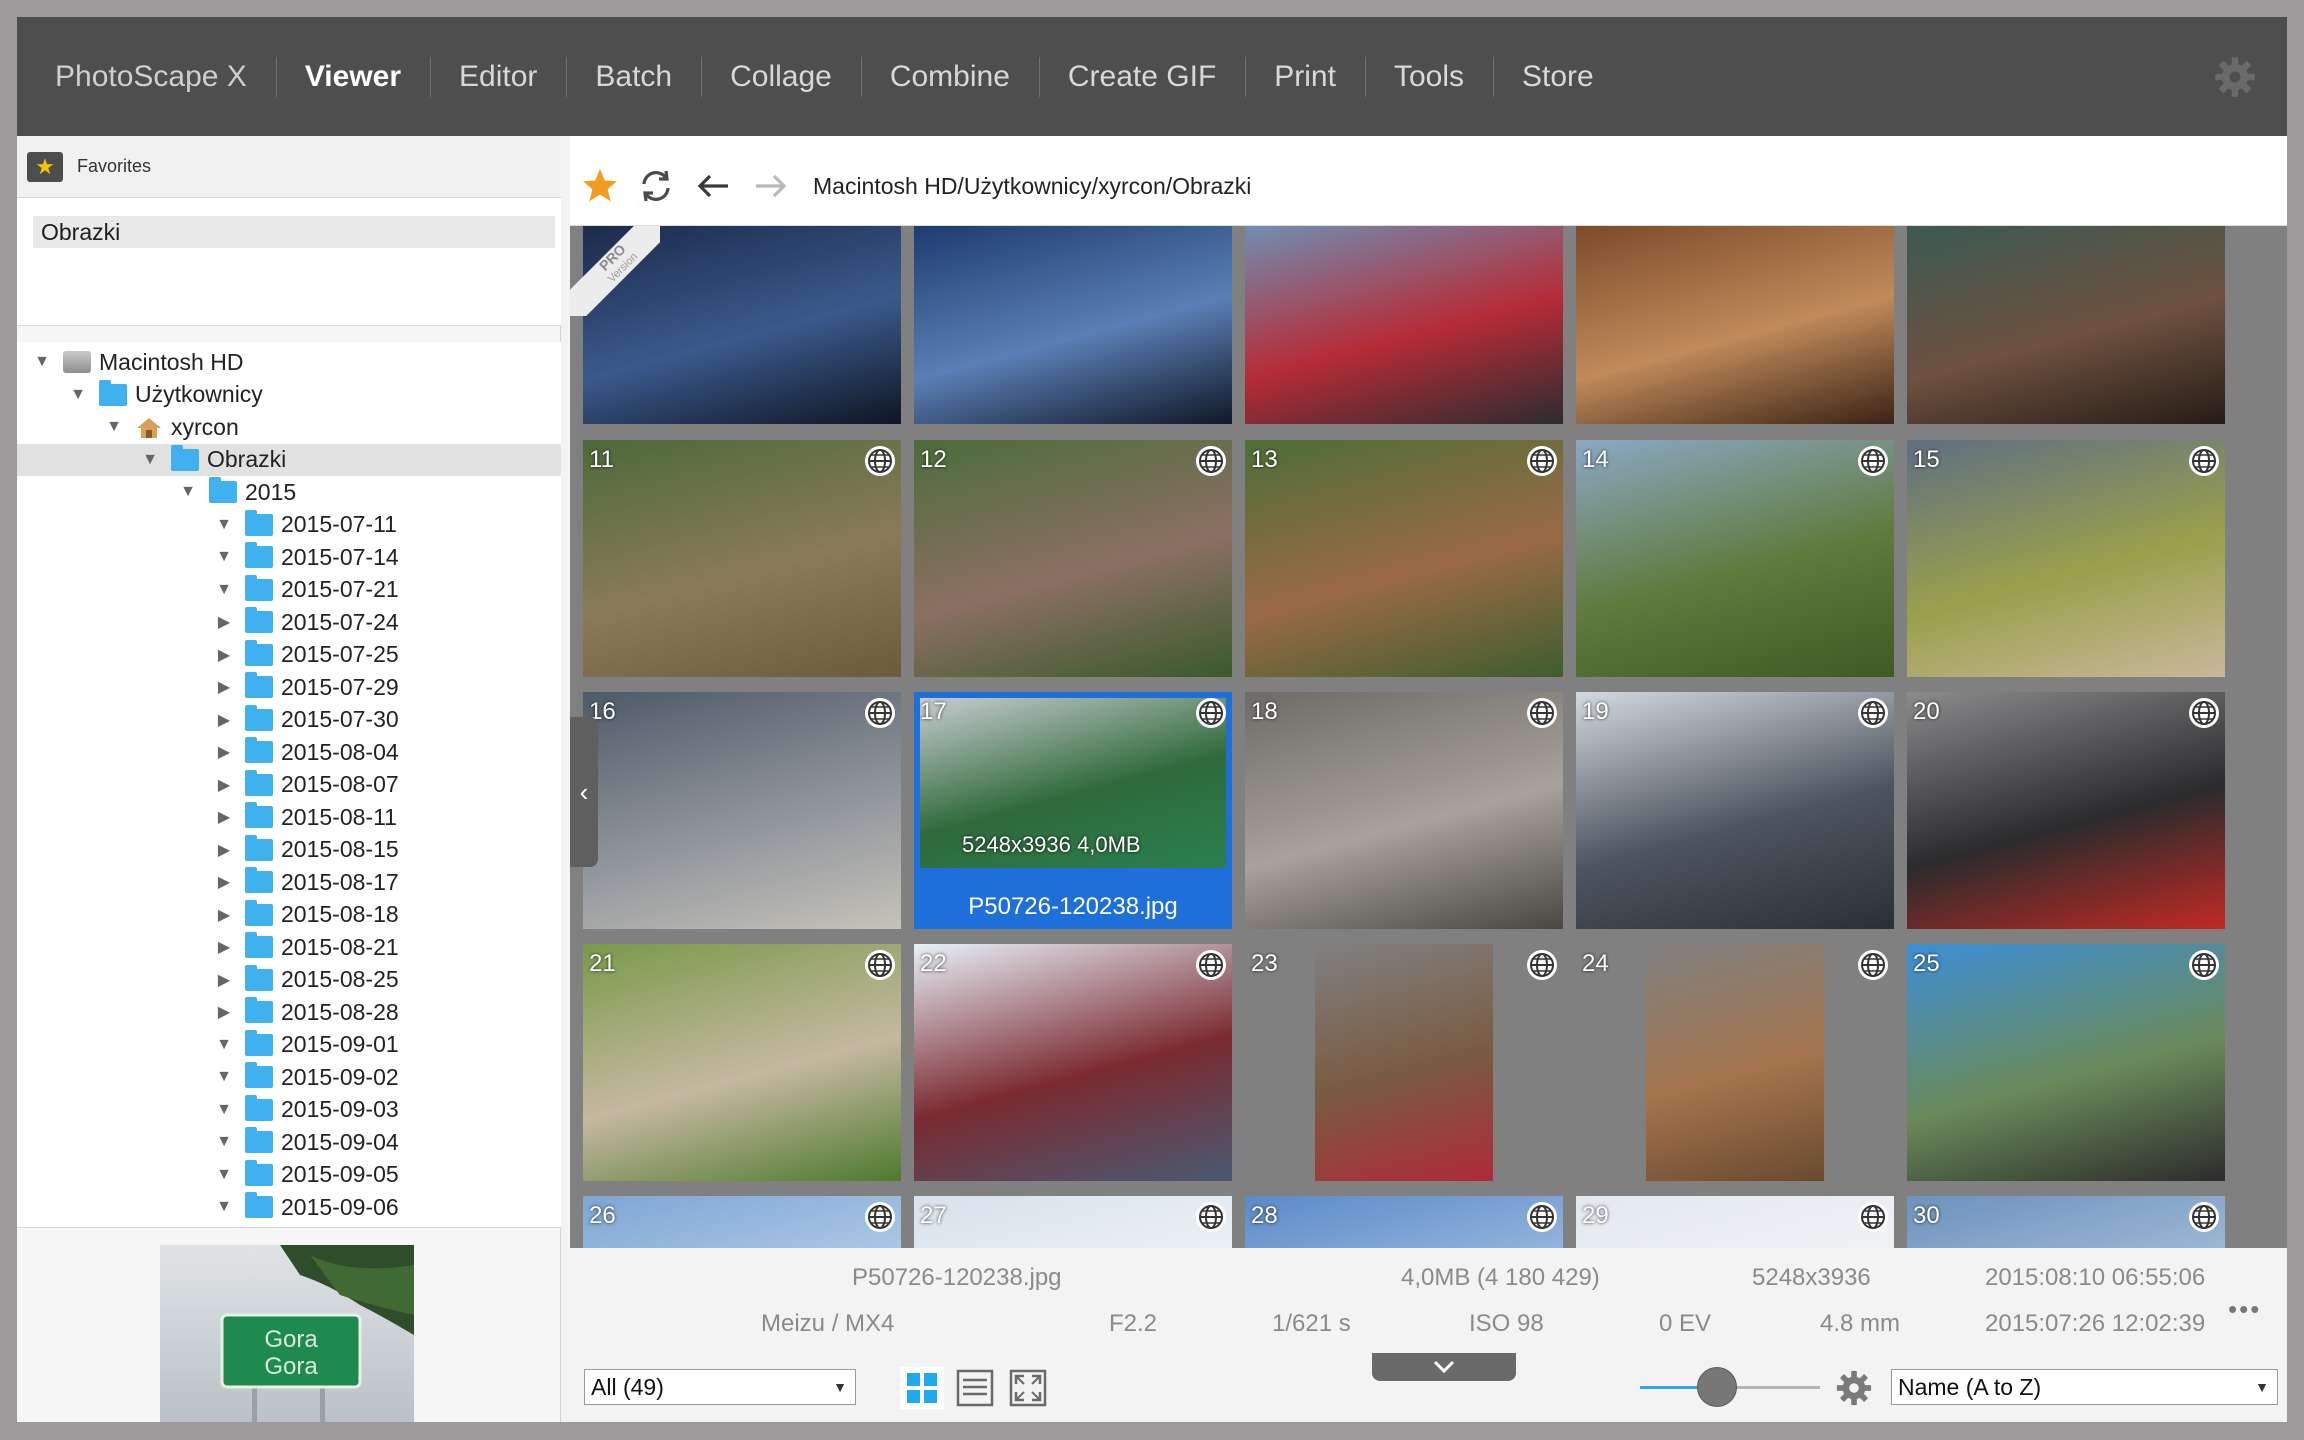 Image resolution: width=2304 pixels, height=1440 pixels. Describe the element at coordinates (2235, 77) in the screenshot. I see `gear-icon` at that location.